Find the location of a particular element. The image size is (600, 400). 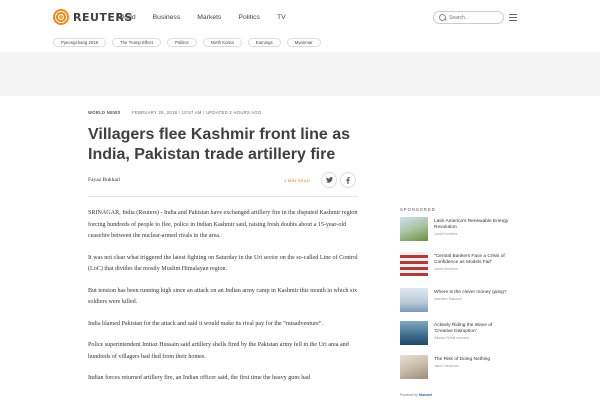

sponsored-source: Alliance Global Investors is located at coordinates (452, 338).